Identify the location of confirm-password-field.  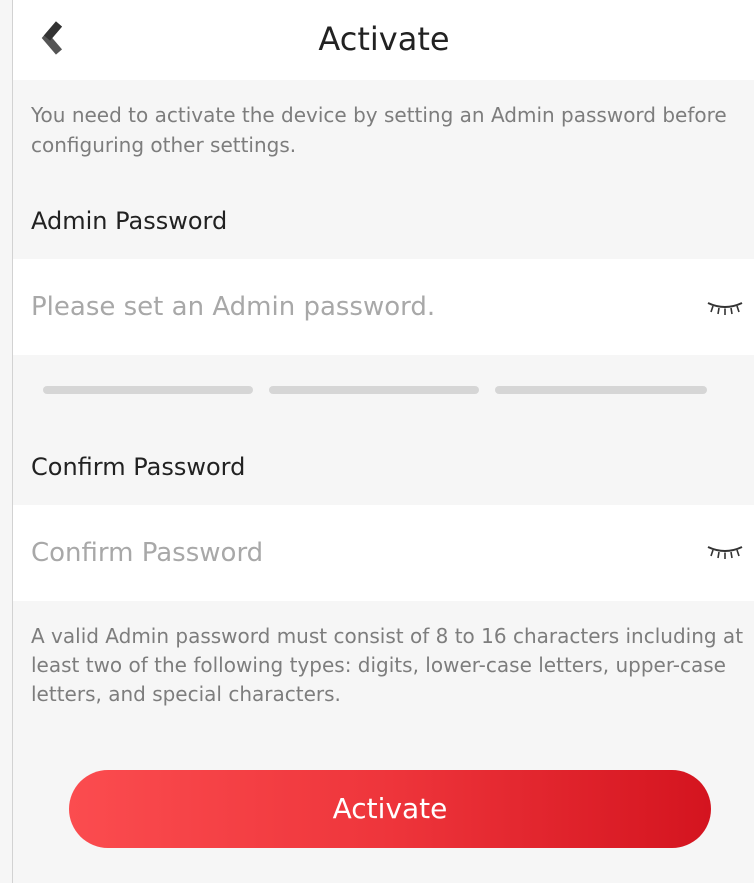
(383, 553).